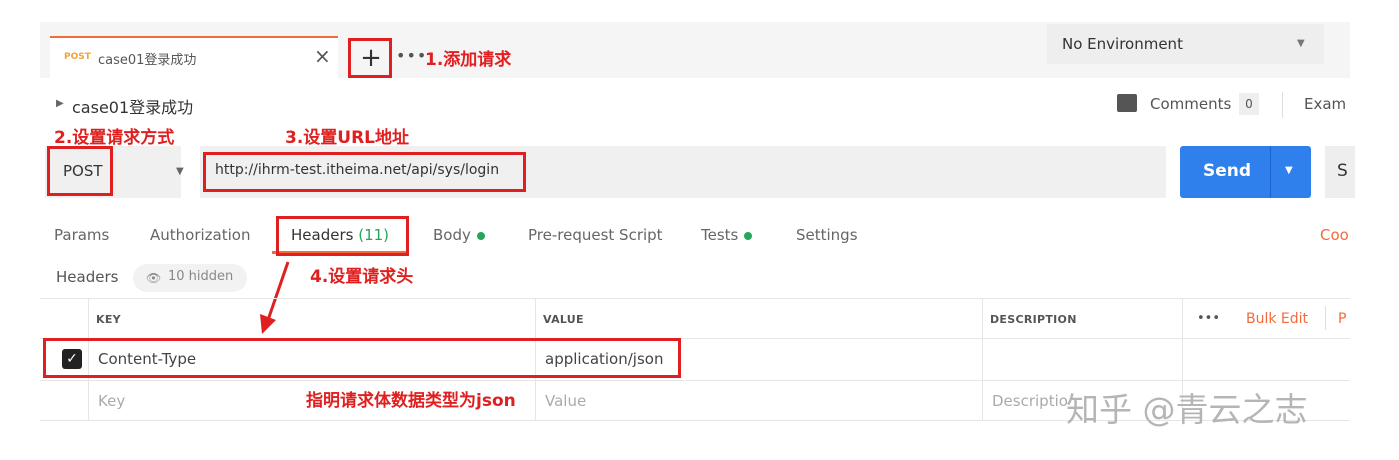 This screenshot has width=1399, height=460. Describe the element at coordinates (114, 138) in the screenshot. I see `annotation-set-method: 2.设置请求方式` at that location.